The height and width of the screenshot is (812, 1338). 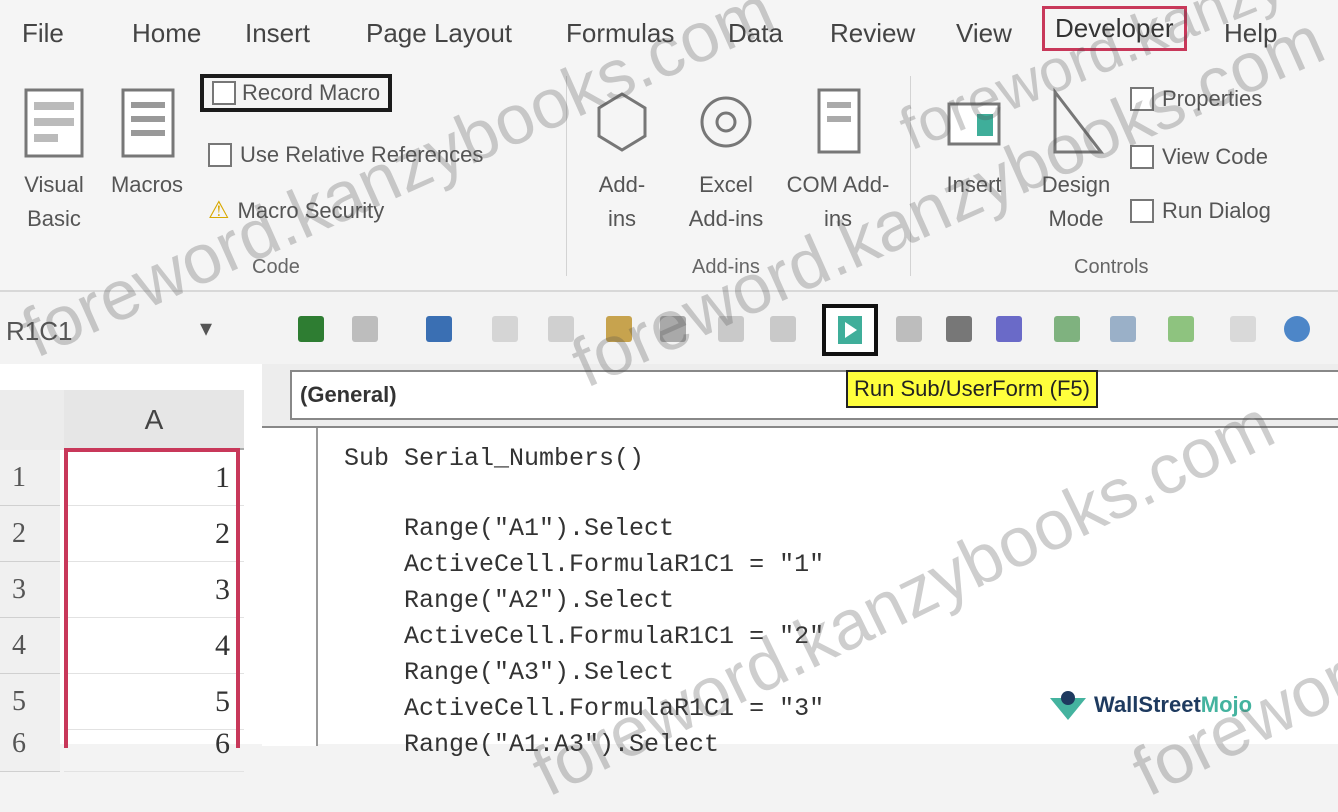 I want to click on tab-home: Home, so click(x=166, y=33).